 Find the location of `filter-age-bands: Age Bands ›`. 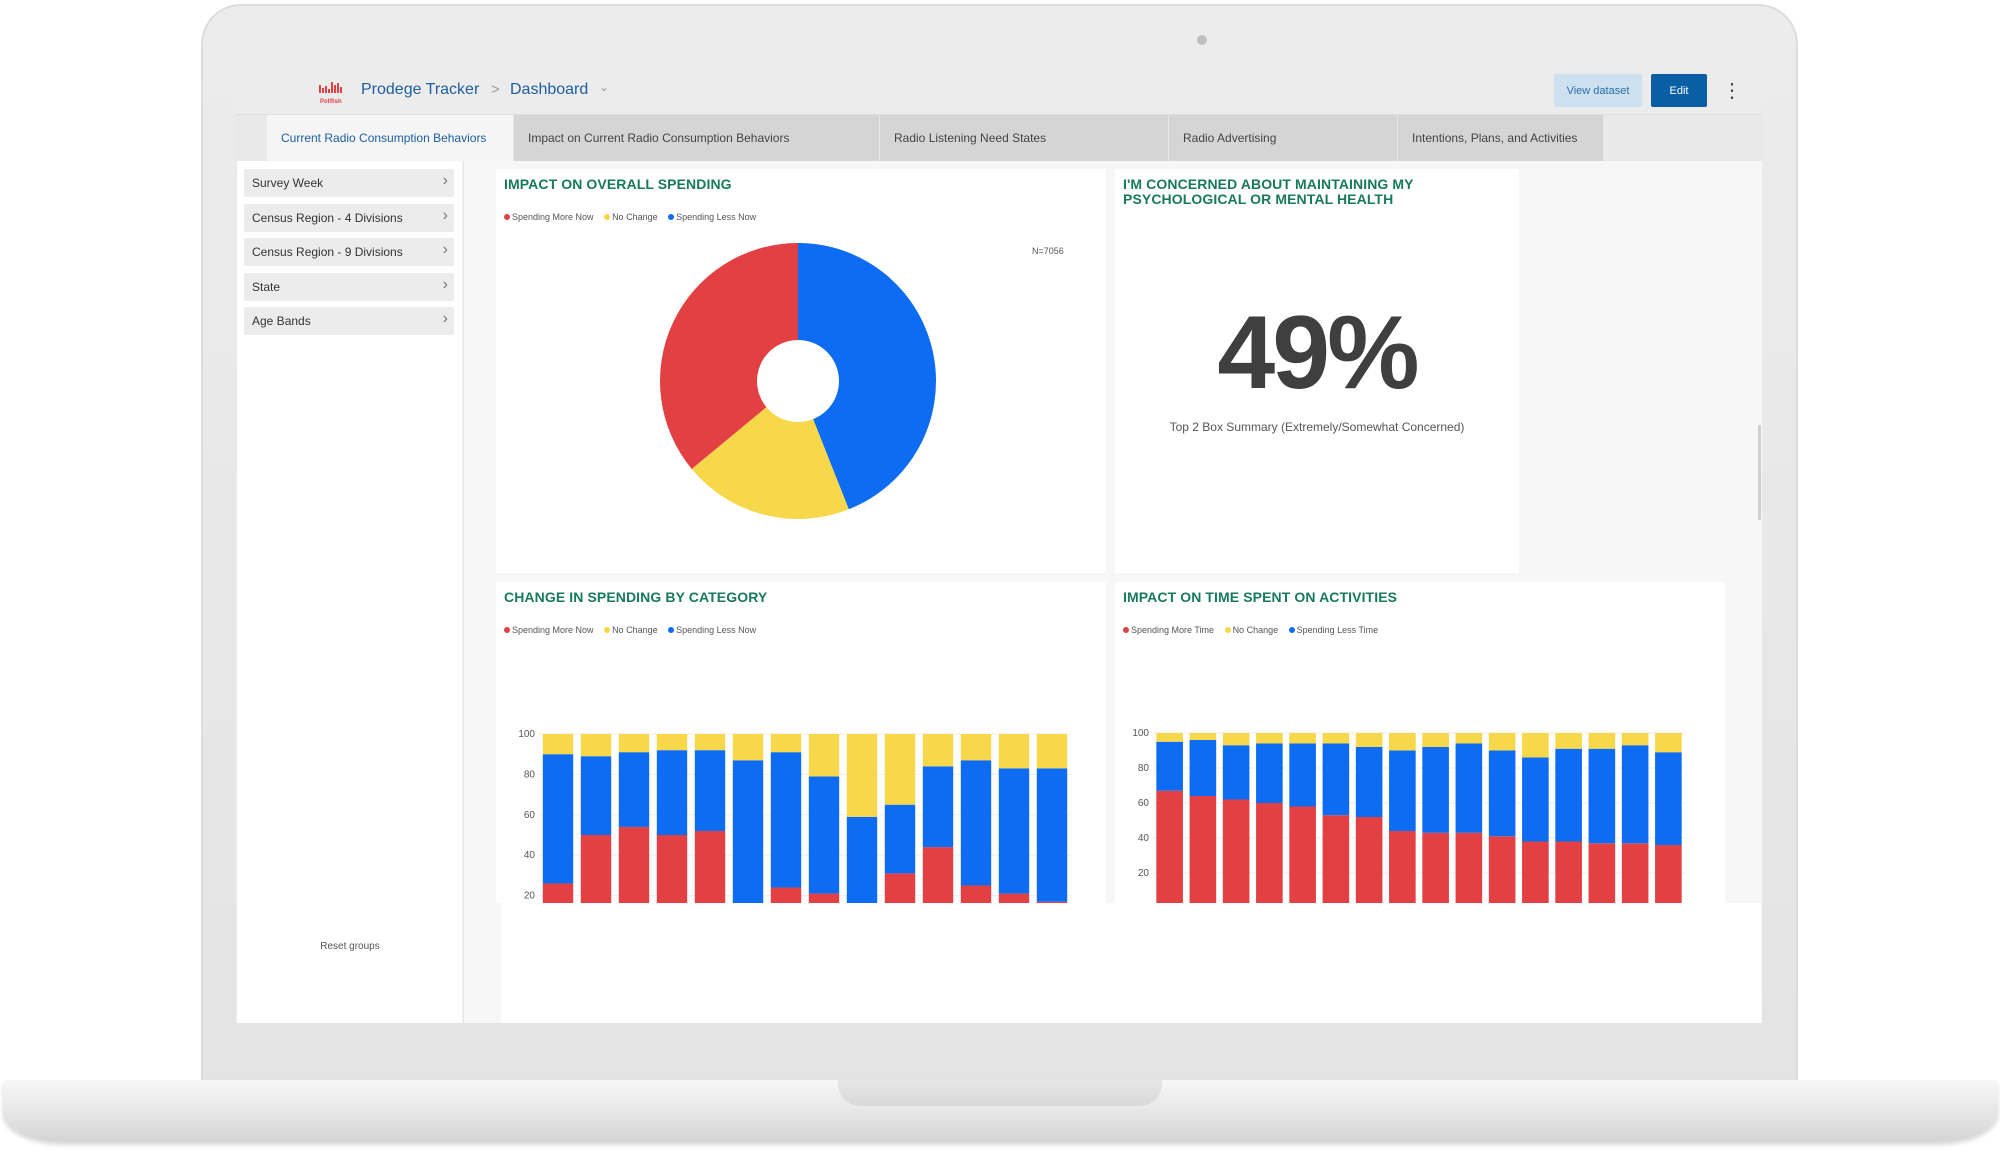

filter-age-bands: Age Bands › is located at coordinates (349, 321).